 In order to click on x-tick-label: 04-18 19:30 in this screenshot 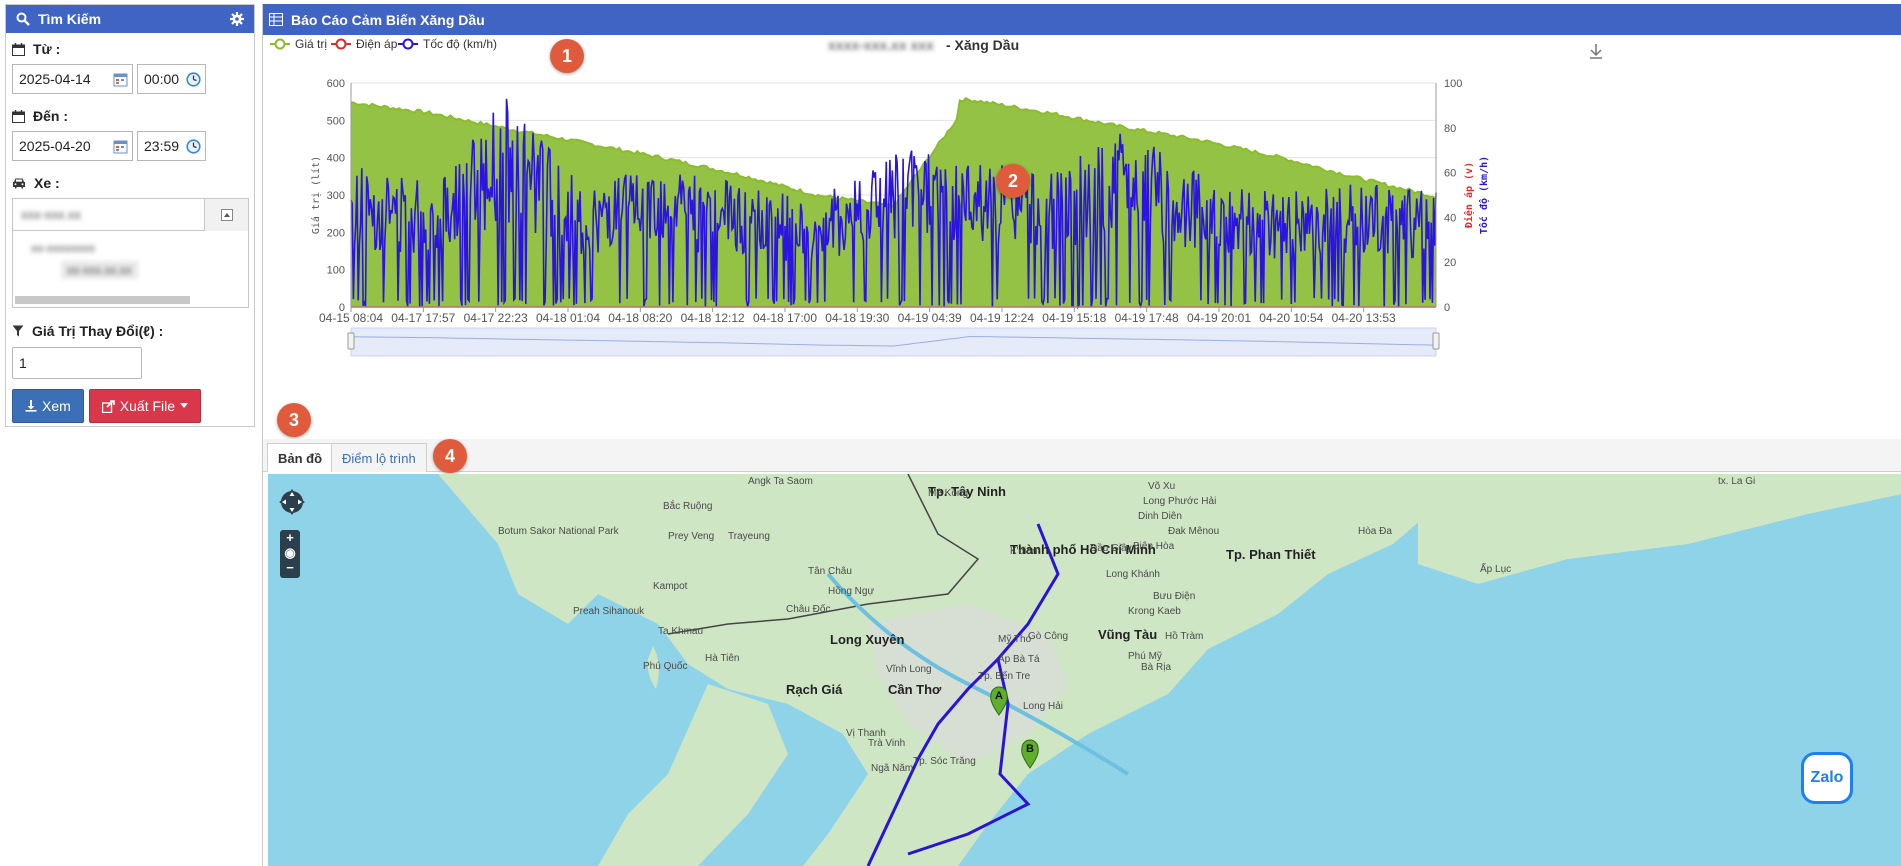, I will do `click(857, 318)`.